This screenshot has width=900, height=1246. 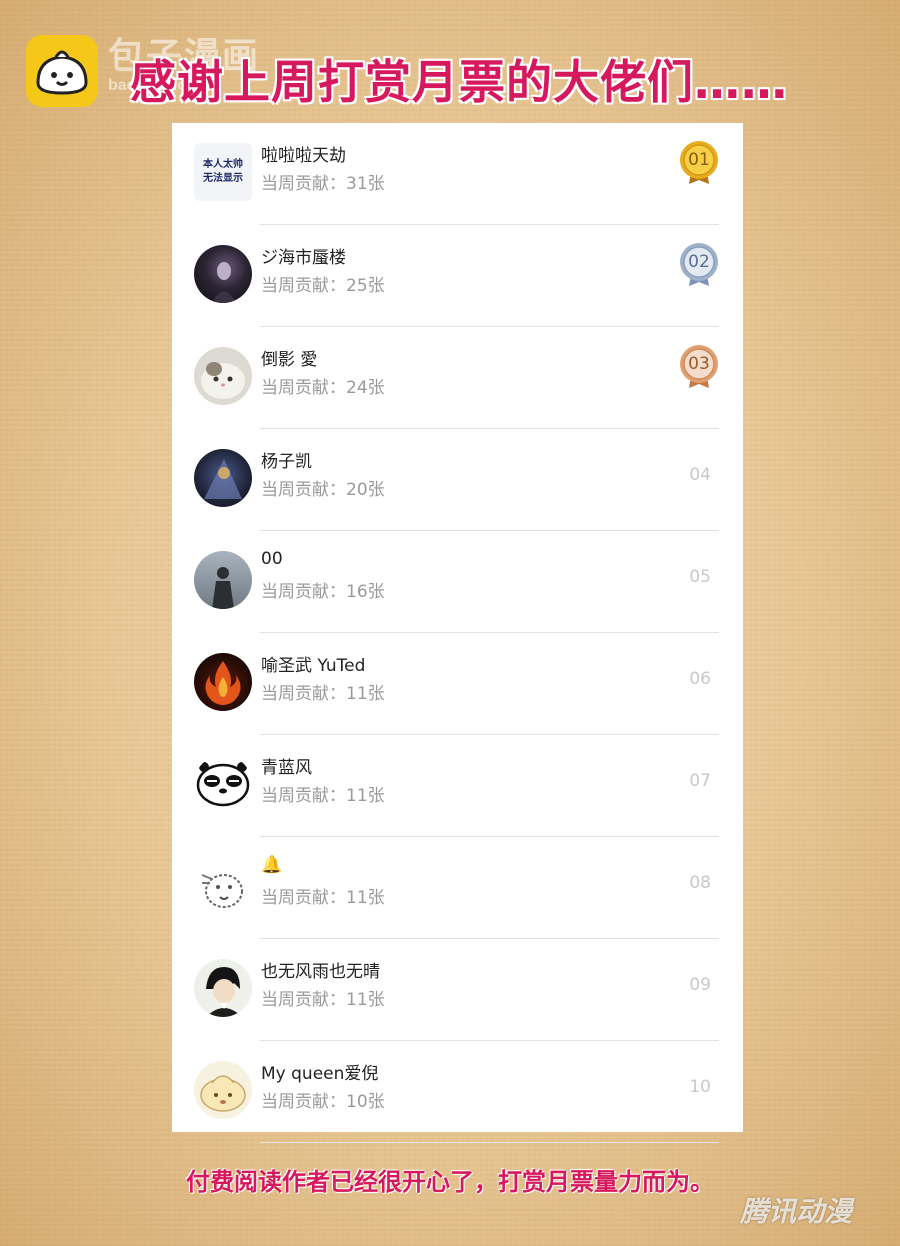 I want to click on user-name: 喻圣武 YuTed, so click(x=313, y=666).